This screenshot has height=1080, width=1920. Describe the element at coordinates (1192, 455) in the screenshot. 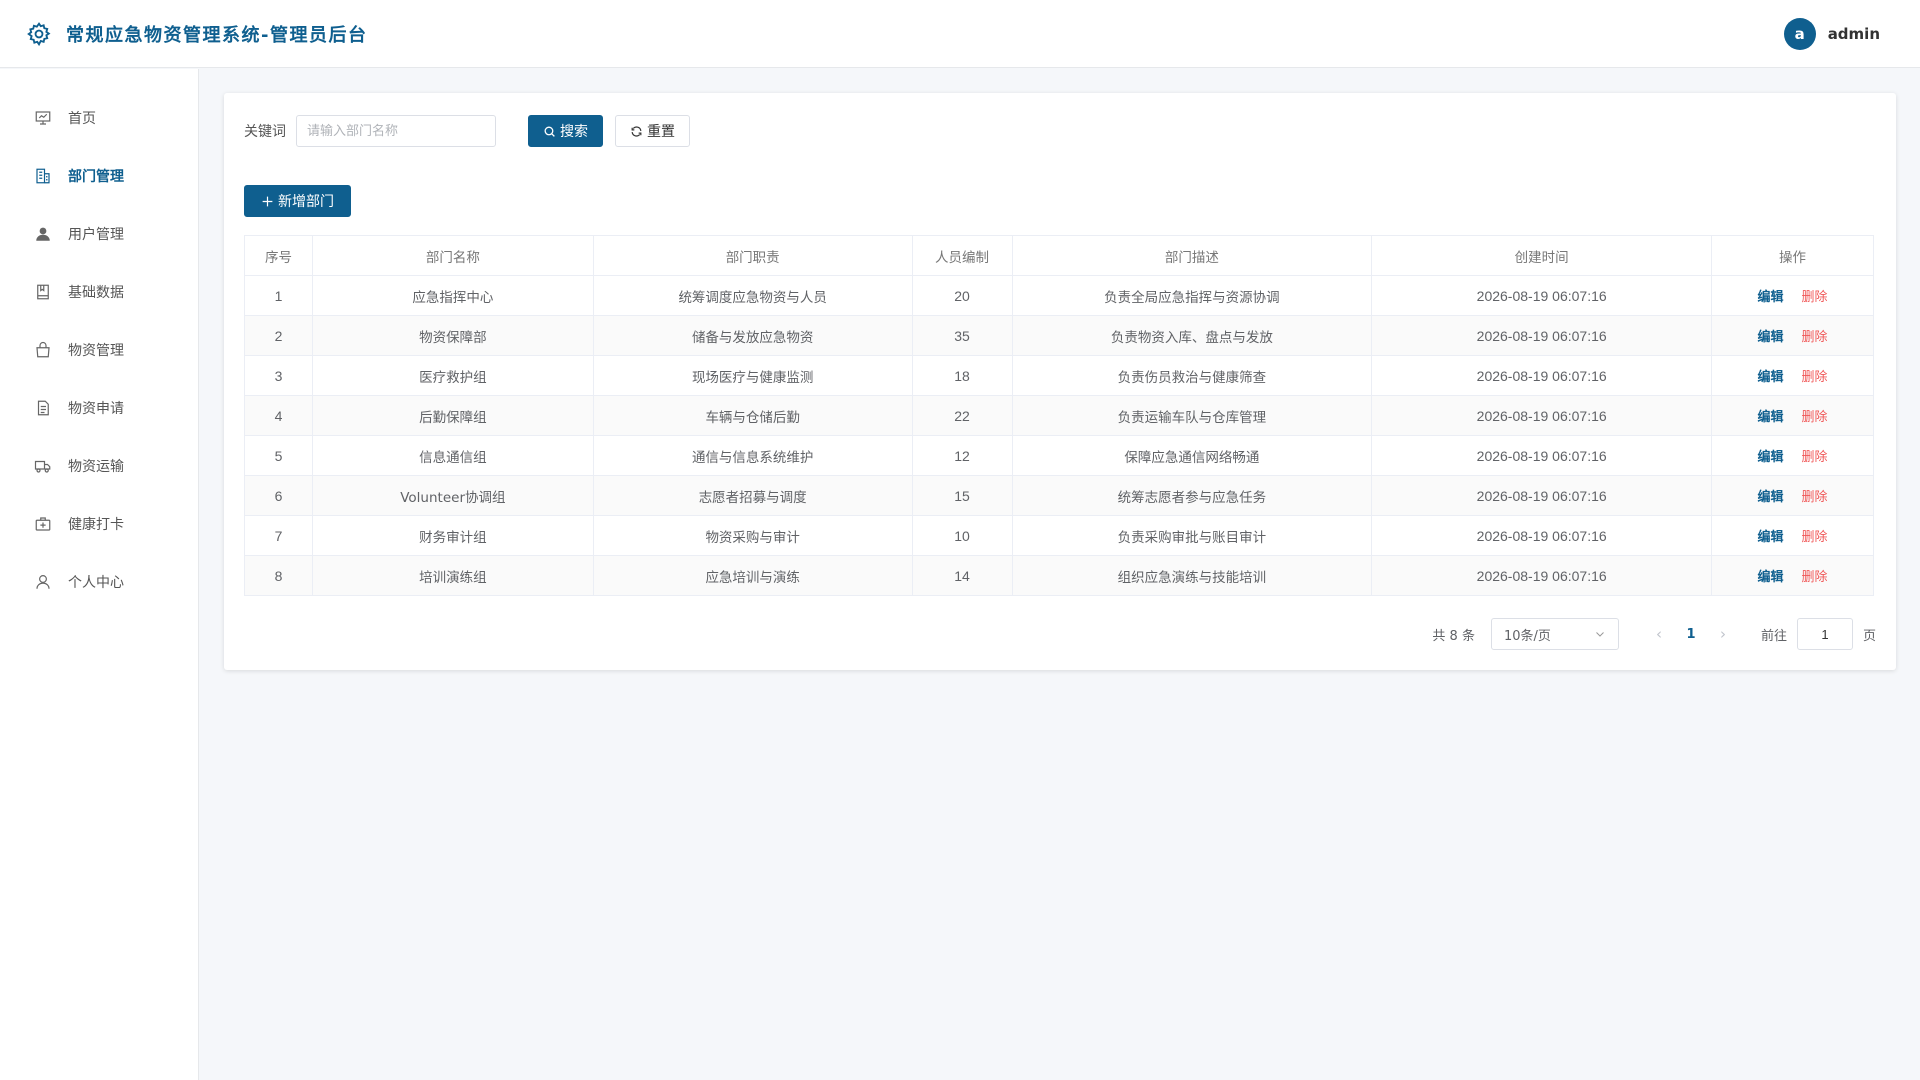

I see `table-cell: 保障应急通信网络畅通` at that location.